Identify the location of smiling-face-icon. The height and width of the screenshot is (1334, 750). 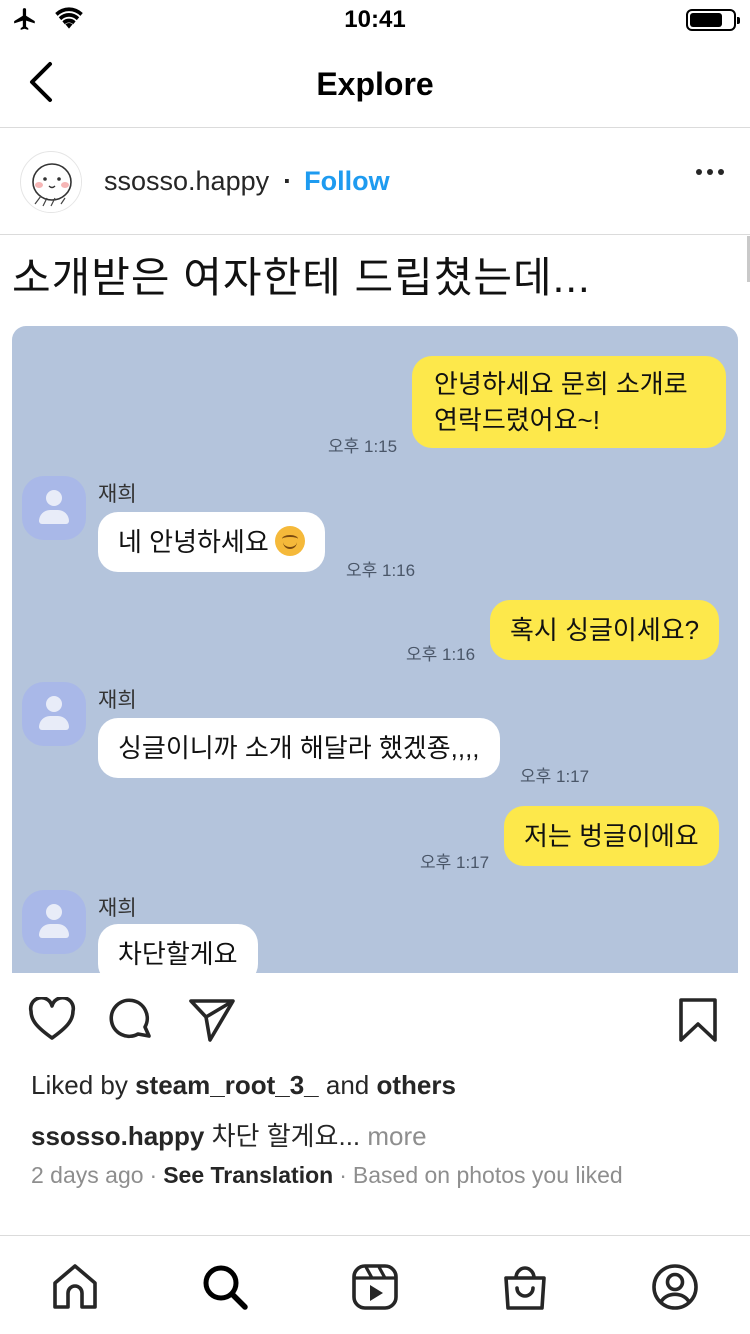
(289, 541).